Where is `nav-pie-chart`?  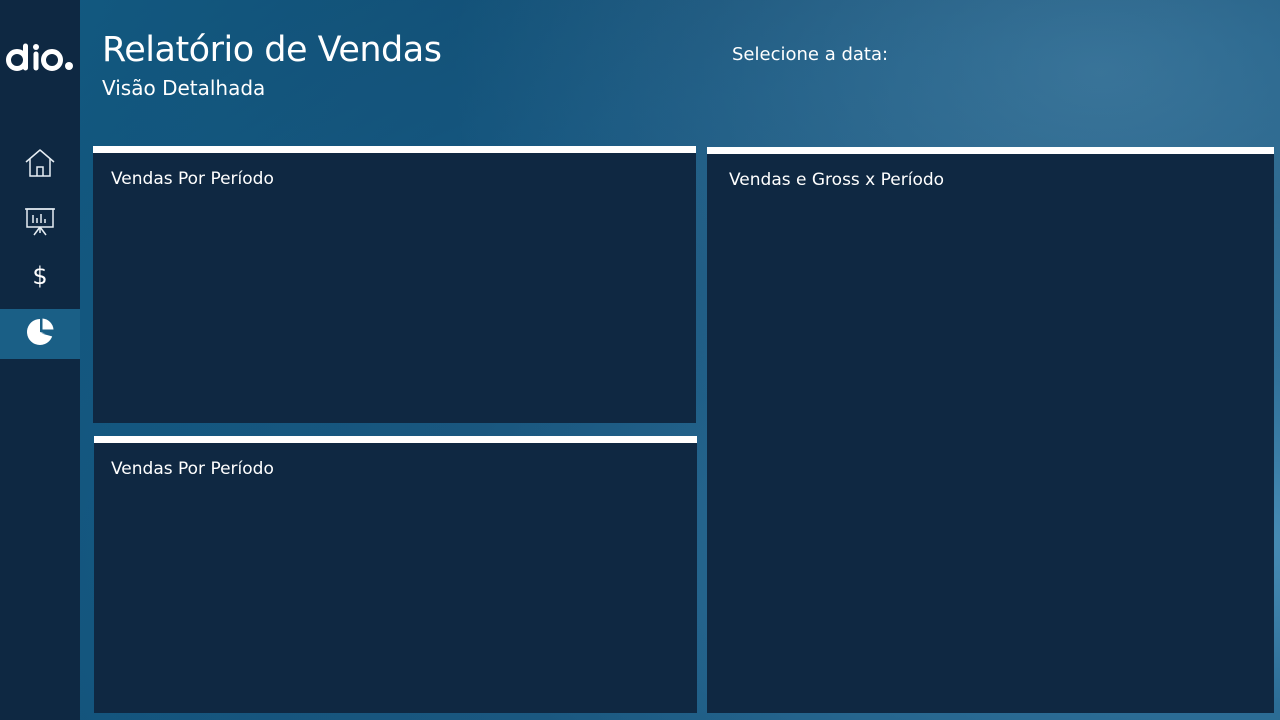
nav-pie-chart is located at coordinates (40, 334).